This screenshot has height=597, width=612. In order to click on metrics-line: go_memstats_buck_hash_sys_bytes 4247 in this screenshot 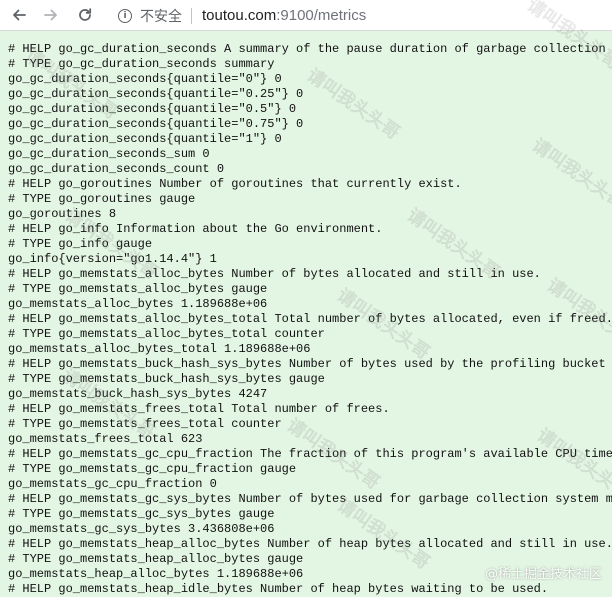, I will do `click(138, 394)`.